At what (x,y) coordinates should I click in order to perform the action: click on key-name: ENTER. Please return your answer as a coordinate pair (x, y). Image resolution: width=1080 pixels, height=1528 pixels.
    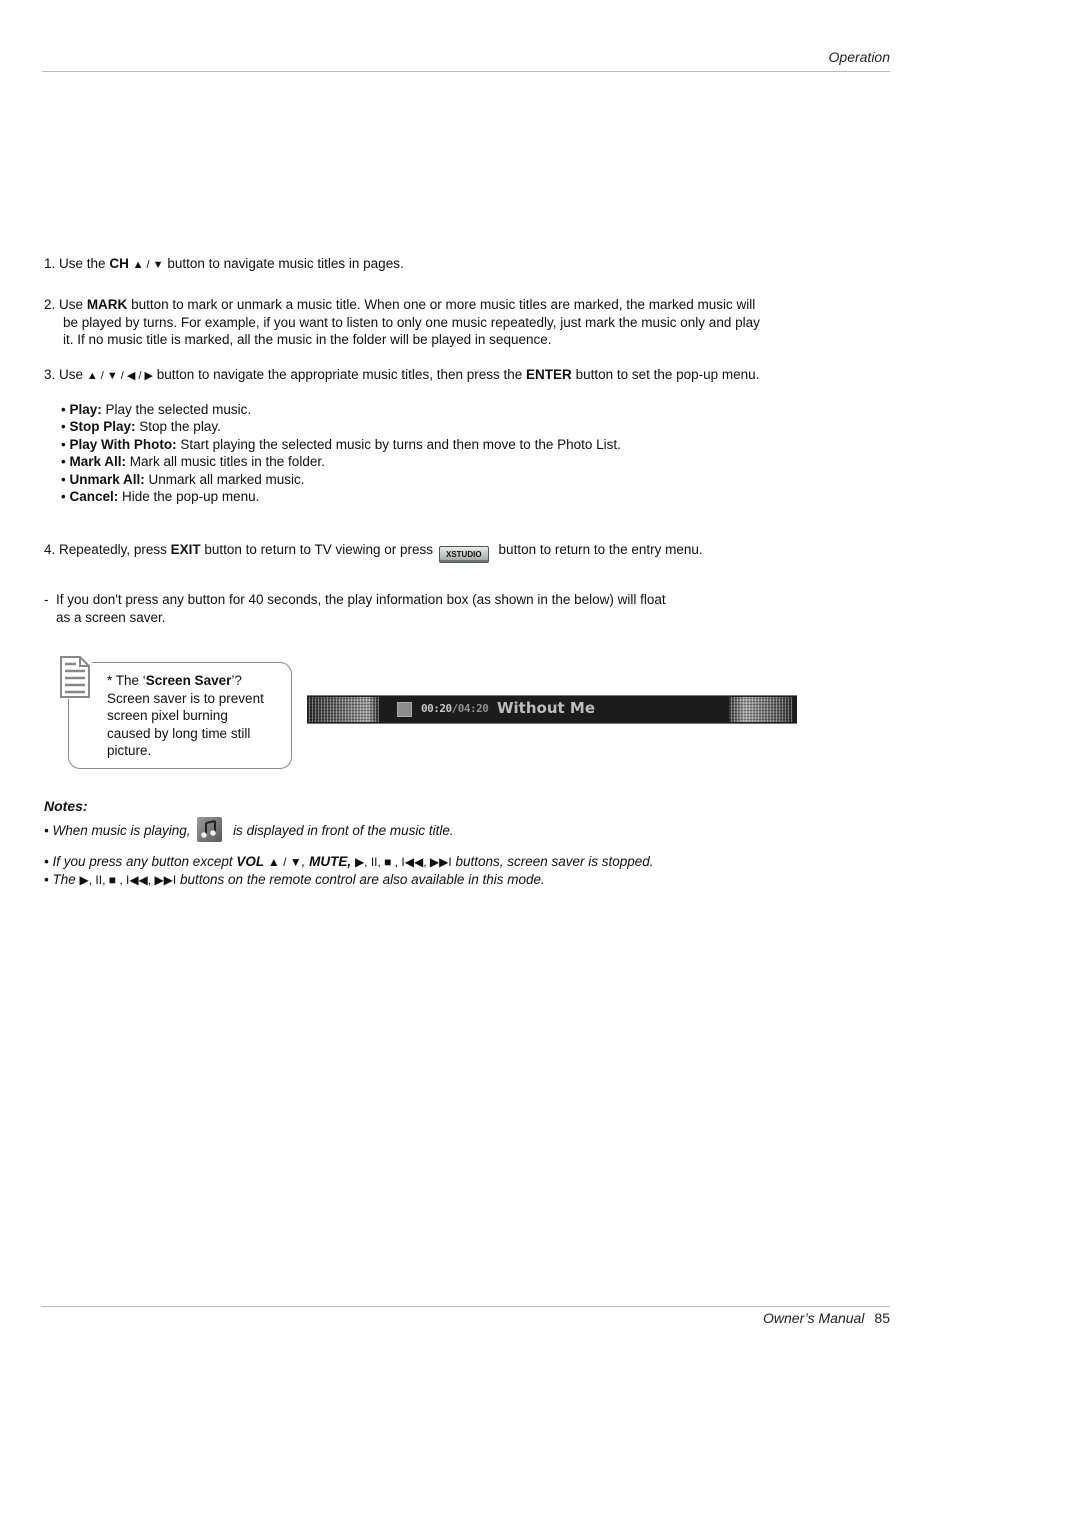
    Looking at the image, I should click on (549, 374).